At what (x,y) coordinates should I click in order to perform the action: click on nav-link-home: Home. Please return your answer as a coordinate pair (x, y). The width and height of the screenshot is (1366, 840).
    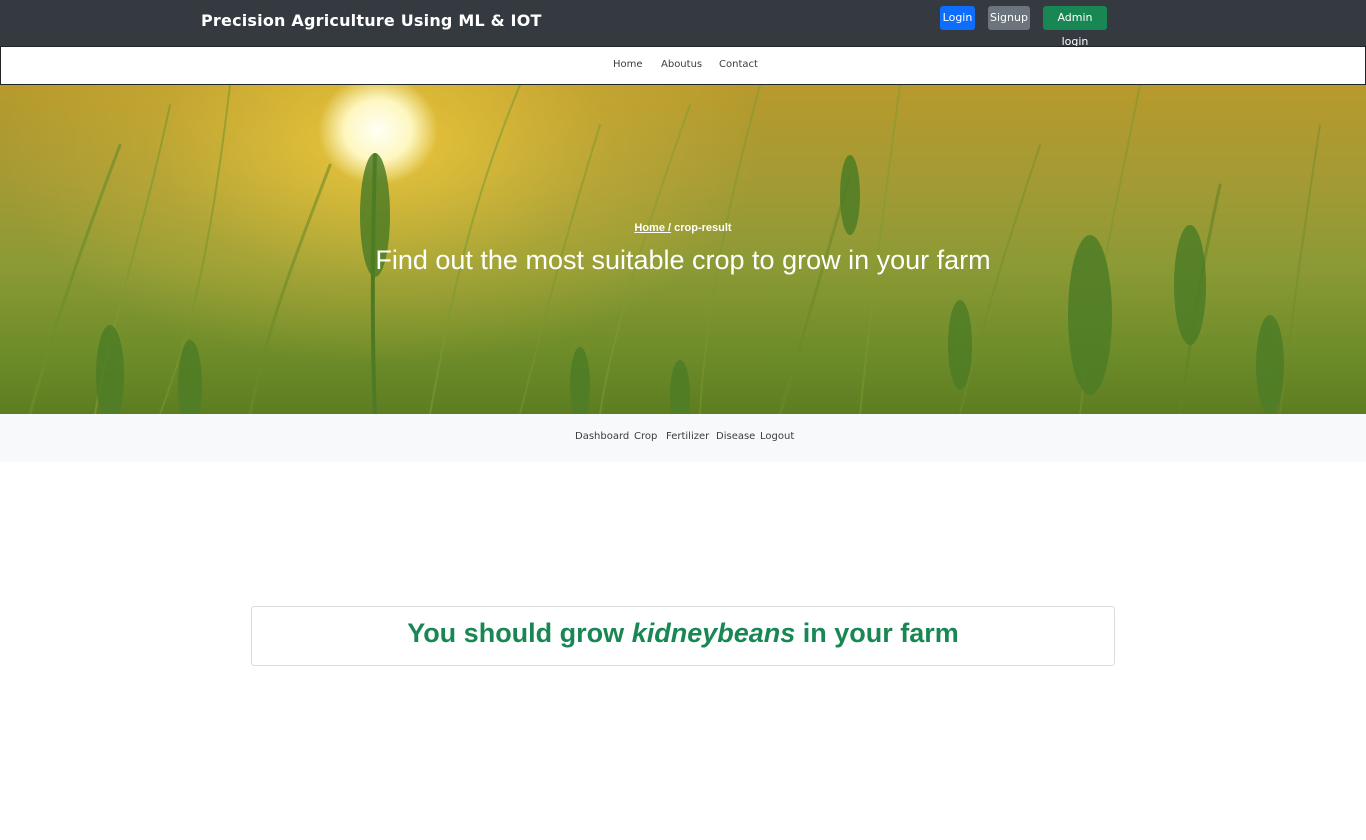
    Looking at the image, I should click on (628, 64).